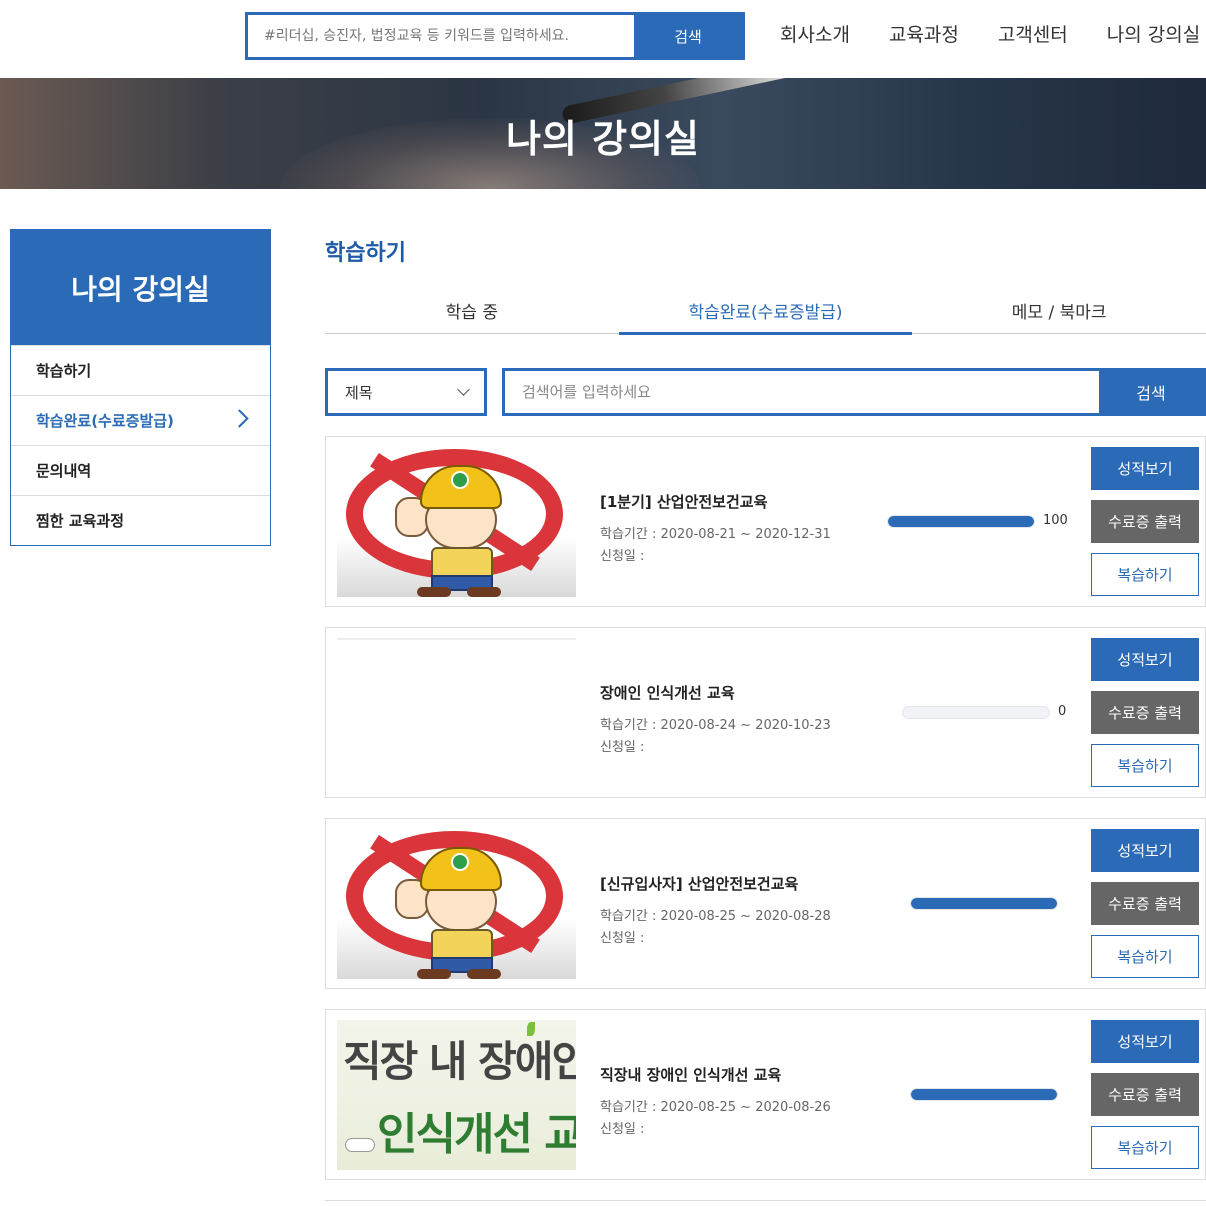  I want to click on sidebar-item-wishlist: 찜한 교육과정, so click(140, 520).